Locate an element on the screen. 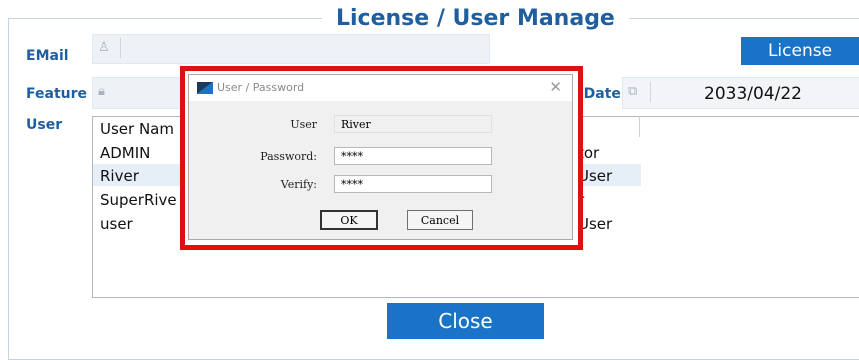  close-icon: ✕ is located at coordinates (555, 87).